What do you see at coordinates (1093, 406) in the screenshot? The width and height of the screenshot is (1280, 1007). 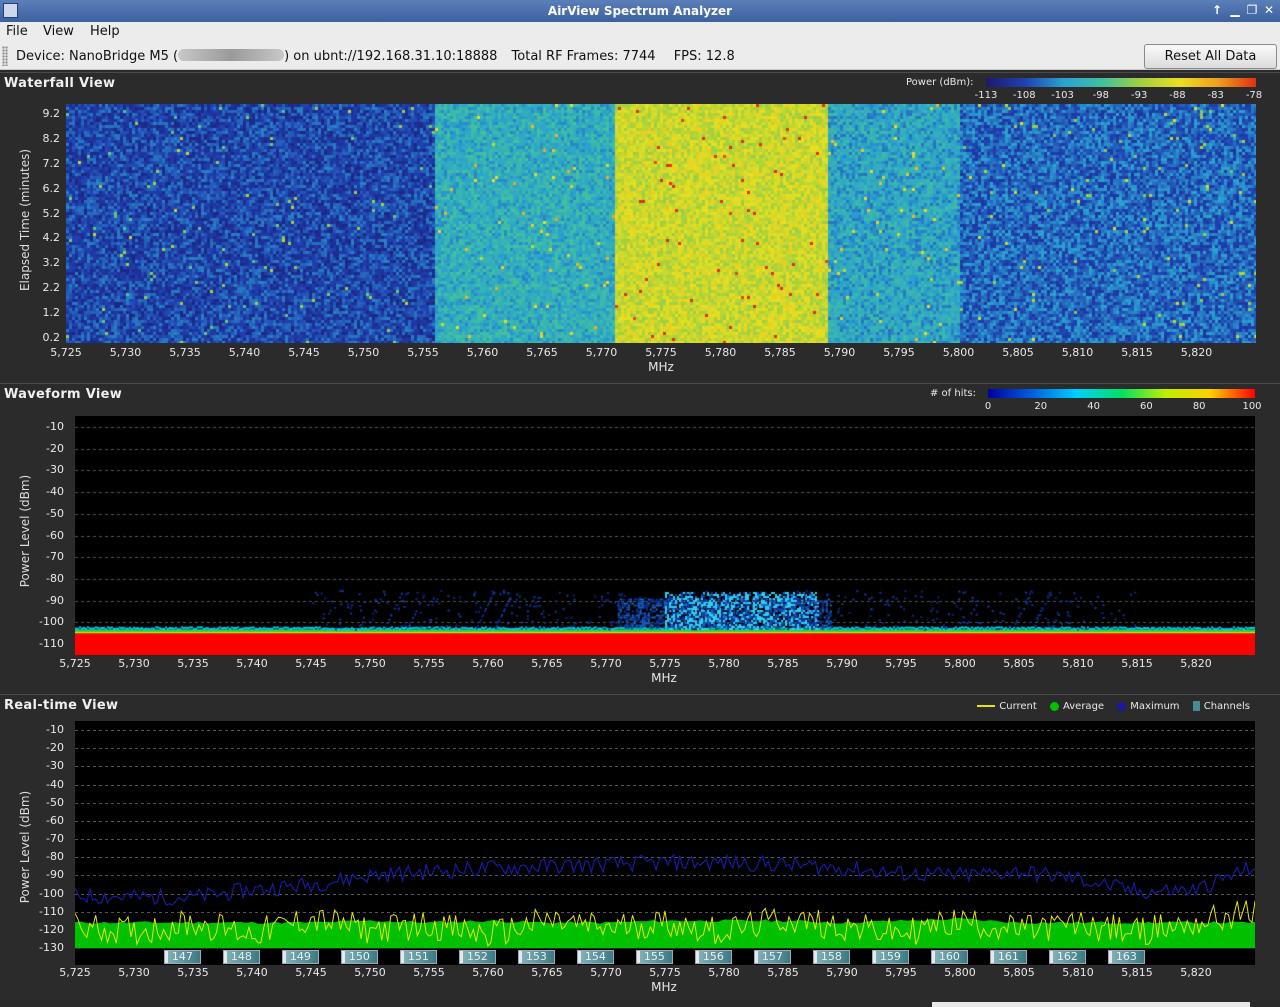 I see `hits-legend-tick: 40` at bounding box center [1093, 406].